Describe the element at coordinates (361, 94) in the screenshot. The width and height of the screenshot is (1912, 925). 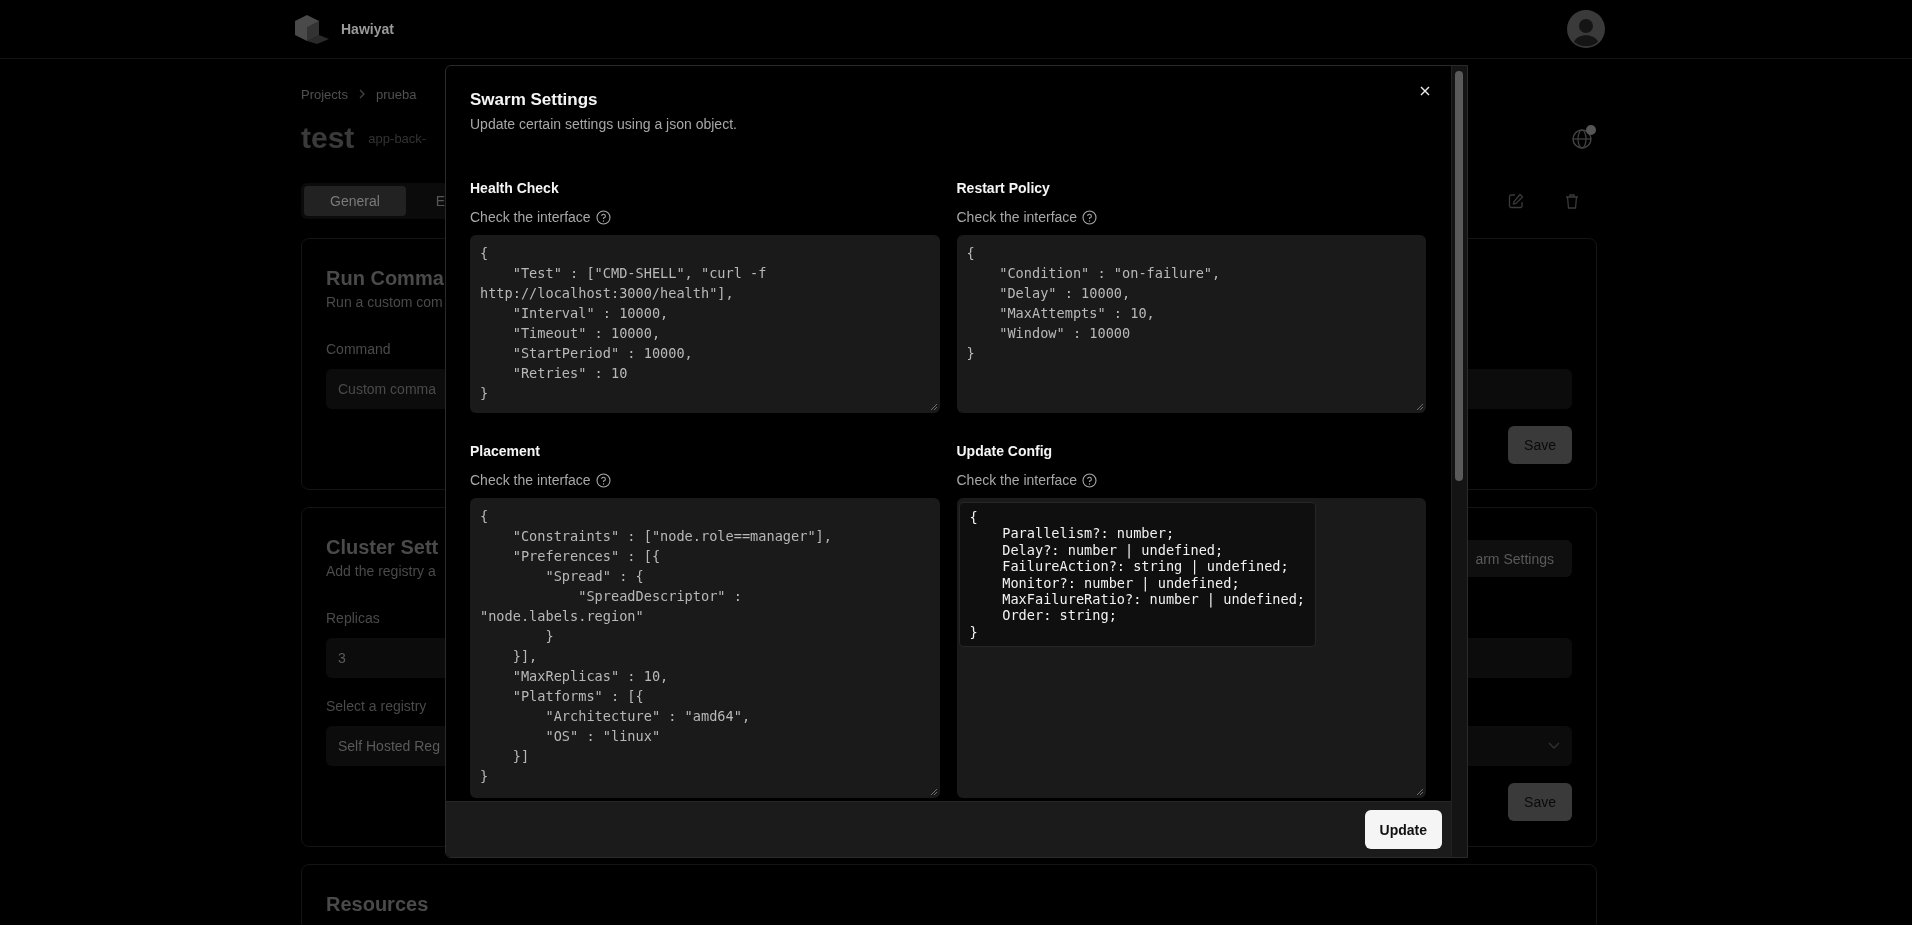
I see `chevron-right-icon` at that location.